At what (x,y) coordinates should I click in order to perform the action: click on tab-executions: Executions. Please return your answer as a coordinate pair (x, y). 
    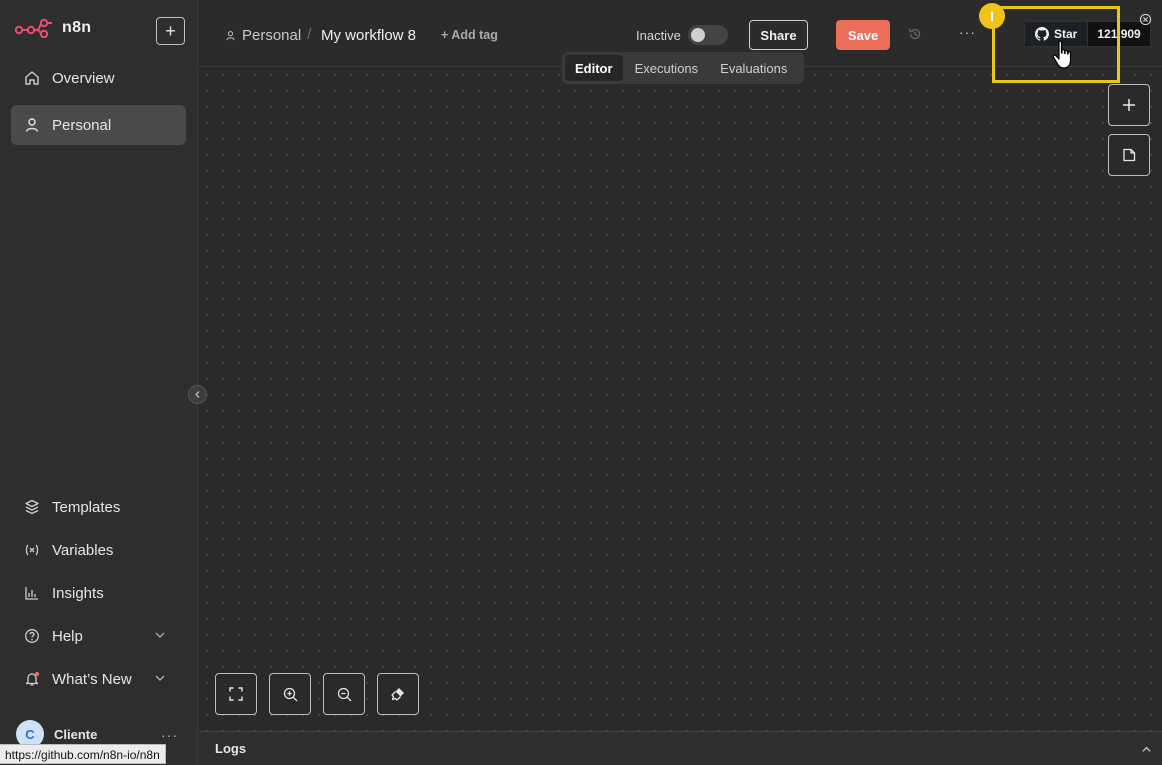
    Looking at the image, I should click on (667, 68).